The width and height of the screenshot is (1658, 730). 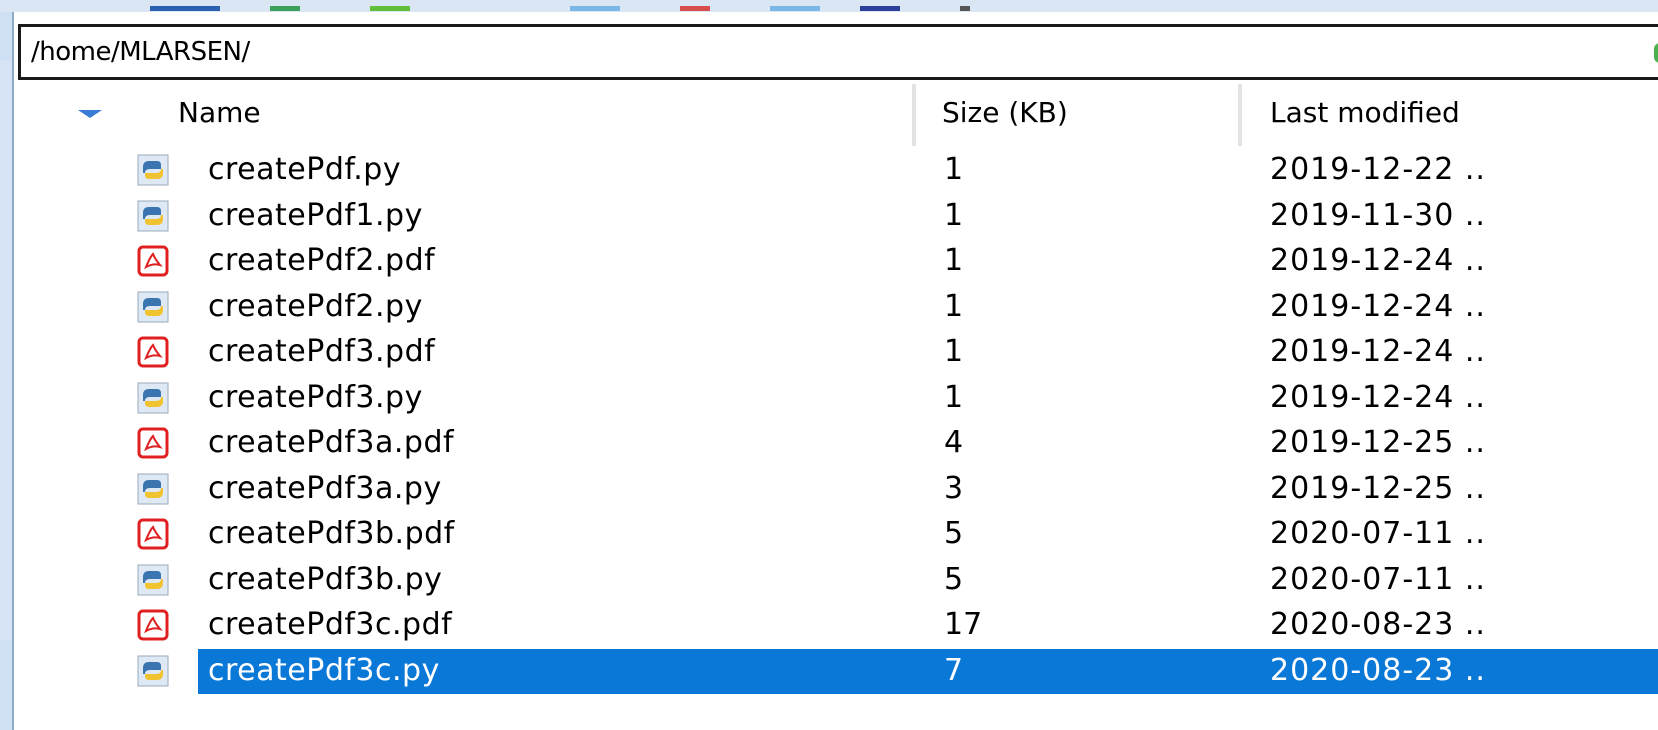 I want to click on file-size: 17, so click(x=963, y=624).